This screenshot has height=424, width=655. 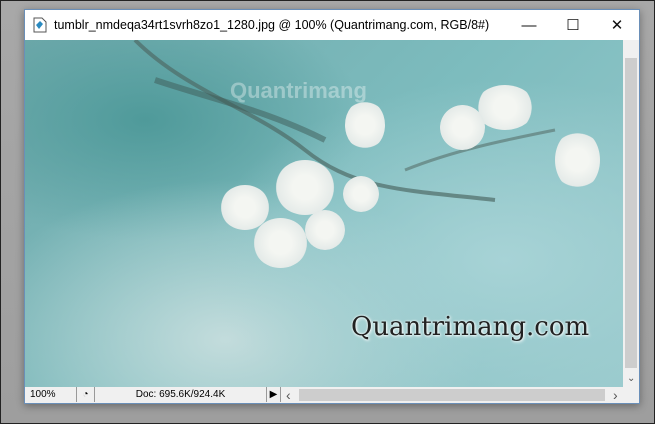 What do you see at coordinates (617, 25) in the screenshot?
I see `close-button: ✕` at bounding box center [617, 25].